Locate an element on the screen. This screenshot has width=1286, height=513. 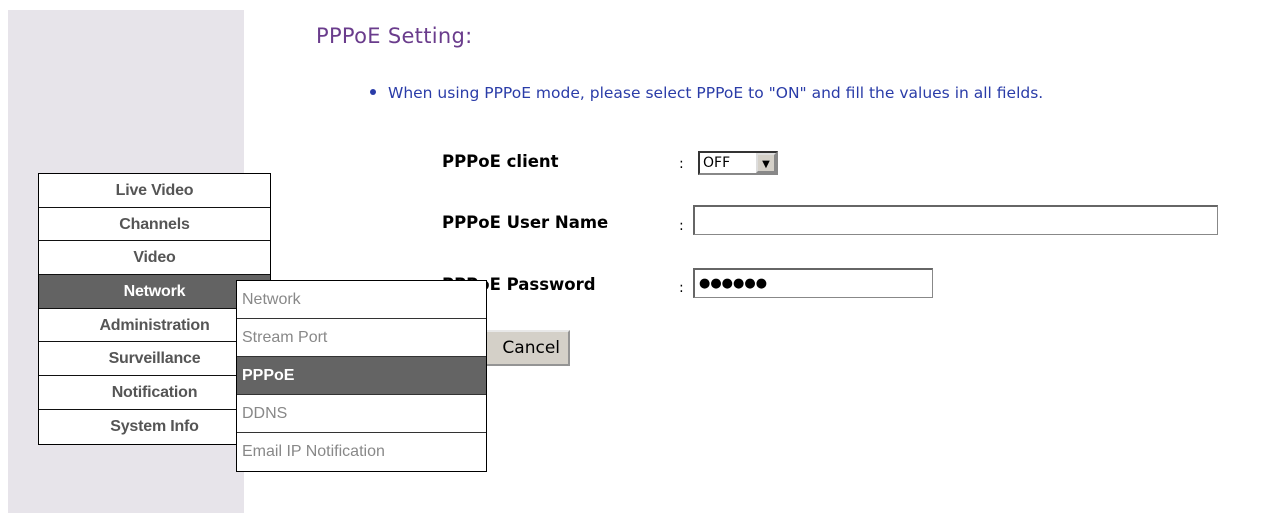
sub-item-network: Network is located at coordinates (361, 300).